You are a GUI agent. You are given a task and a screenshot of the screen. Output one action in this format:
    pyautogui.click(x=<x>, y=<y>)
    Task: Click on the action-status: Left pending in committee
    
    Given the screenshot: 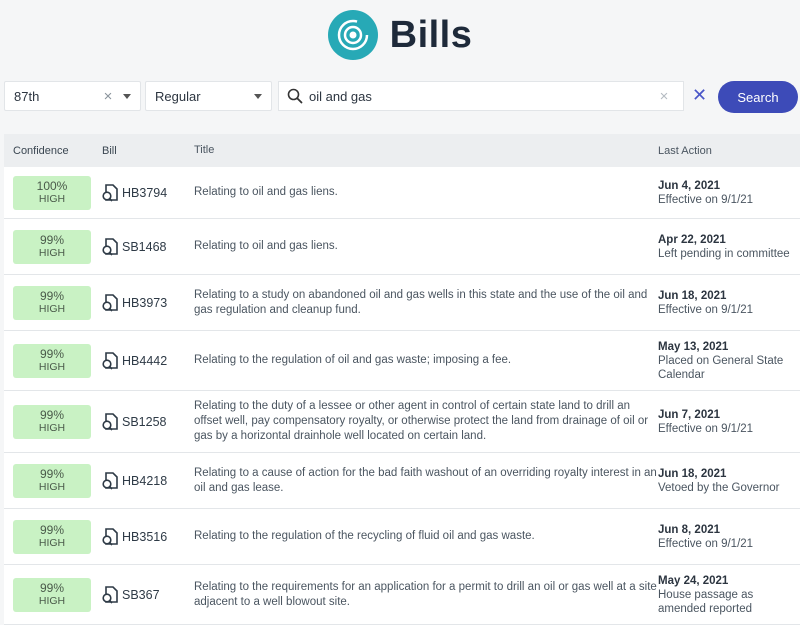 What is the action you would take?
    pyautogui.click(x=724, y=253)
    